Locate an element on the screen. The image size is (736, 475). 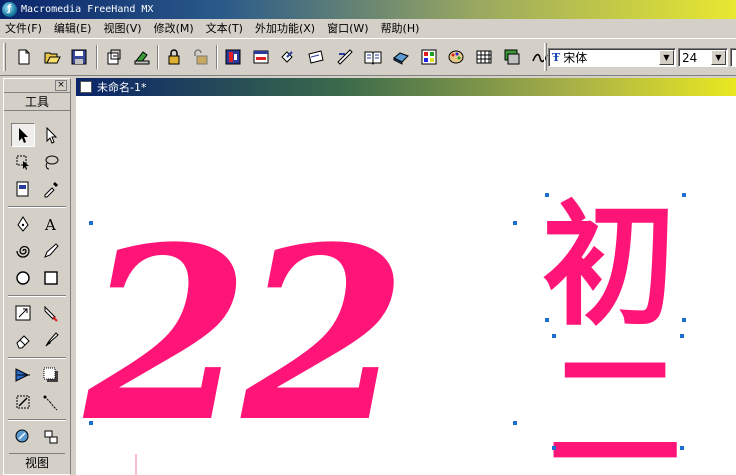
view-section-label: 视图 is located at coordinates (37, 462).